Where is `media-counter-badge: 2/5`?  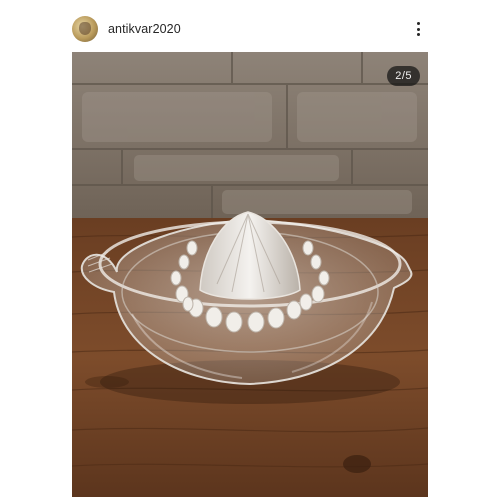 media-counter-badge: 2/5 is located at coordinates (403, 76).